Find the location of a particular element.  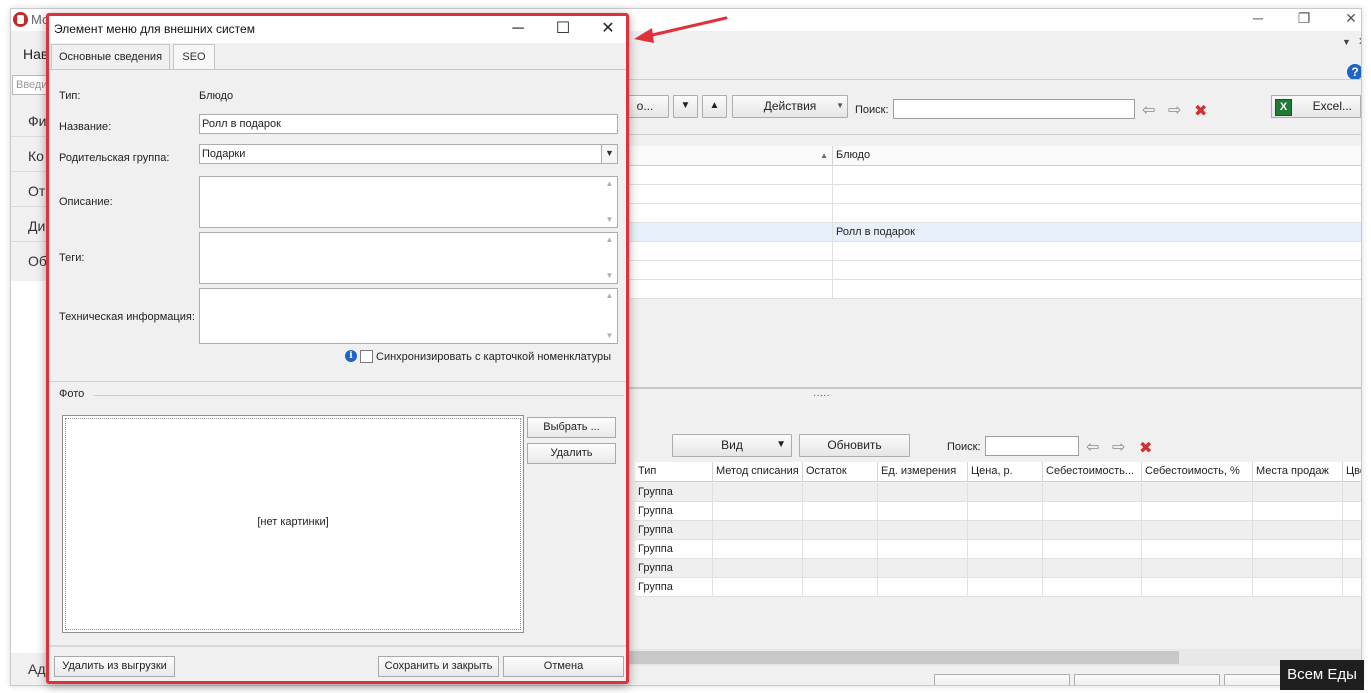

menu-dropdown-icon: ▼ is located at coordinates (1346, 42).